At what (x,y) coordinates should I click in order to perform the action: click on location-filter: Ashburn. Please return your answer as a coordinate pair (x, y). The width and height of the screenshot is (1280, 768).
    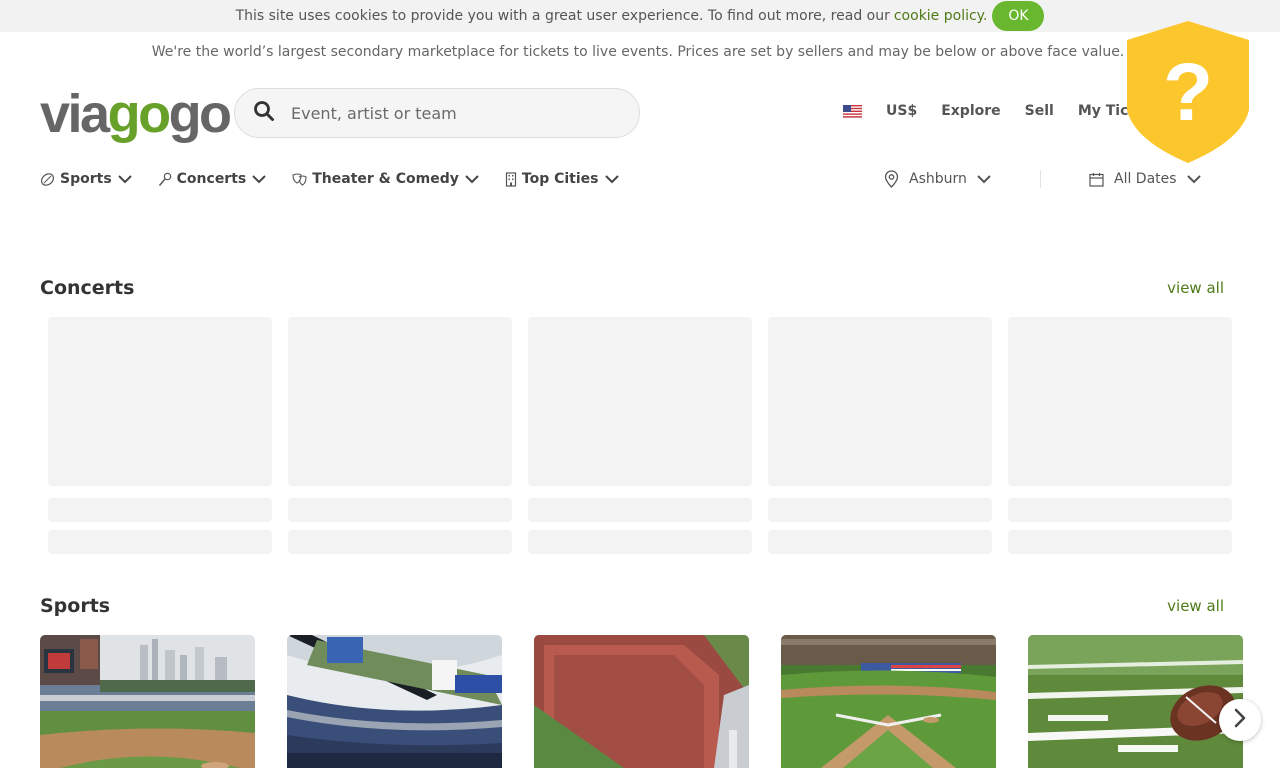
    Looking at the image, I should click on (937, 179).